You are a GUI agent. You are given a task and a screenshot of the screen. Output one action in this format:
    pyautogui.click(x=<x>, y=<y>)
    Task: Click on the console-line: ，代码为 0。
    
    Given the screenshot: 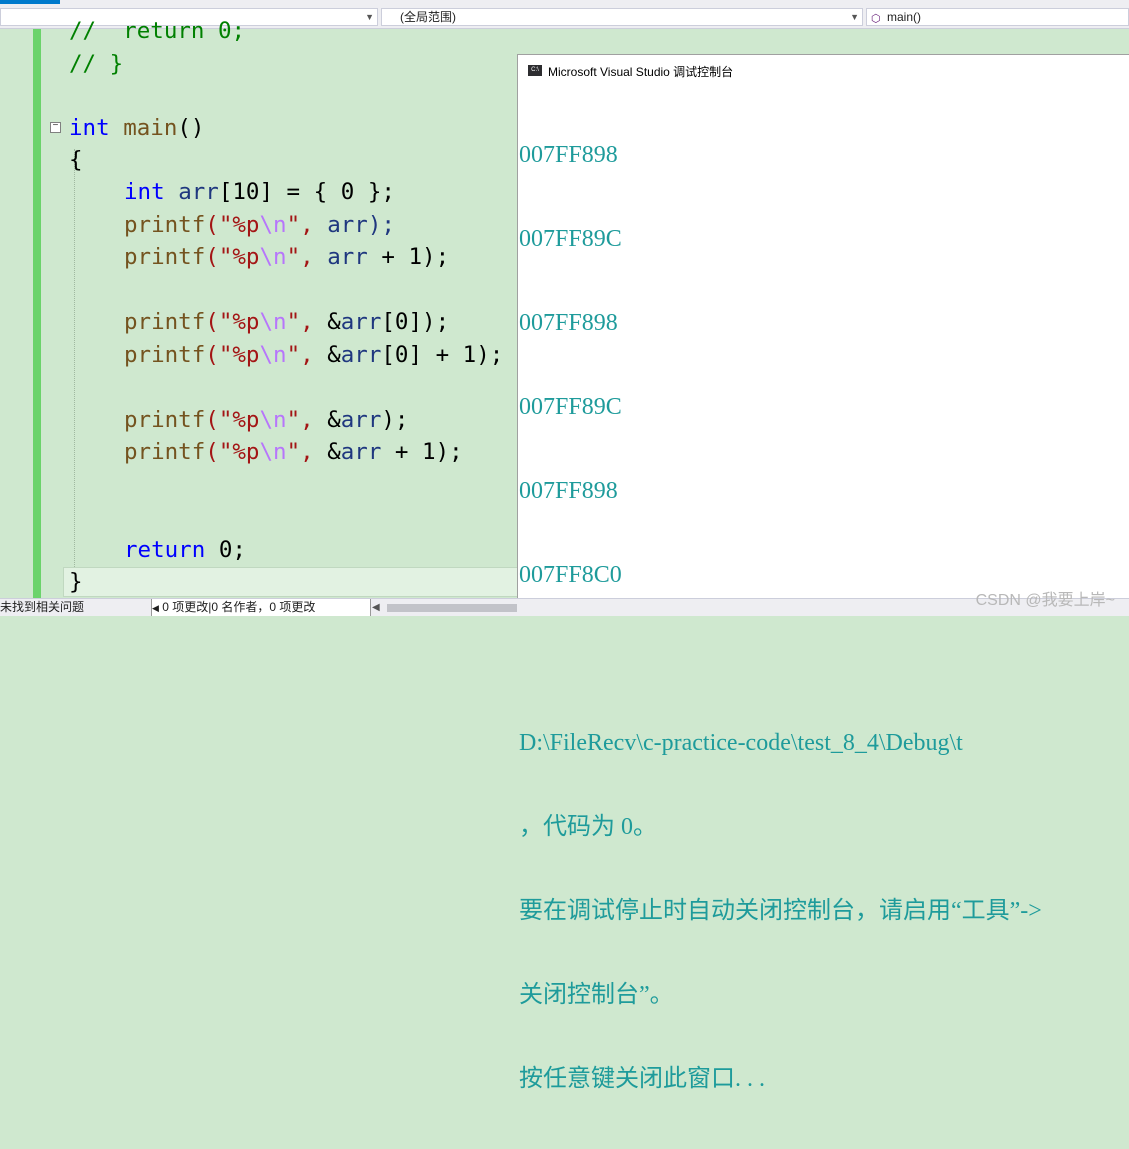 What is the action you would take?
    pyautogui.click(x=588, y=827)
    